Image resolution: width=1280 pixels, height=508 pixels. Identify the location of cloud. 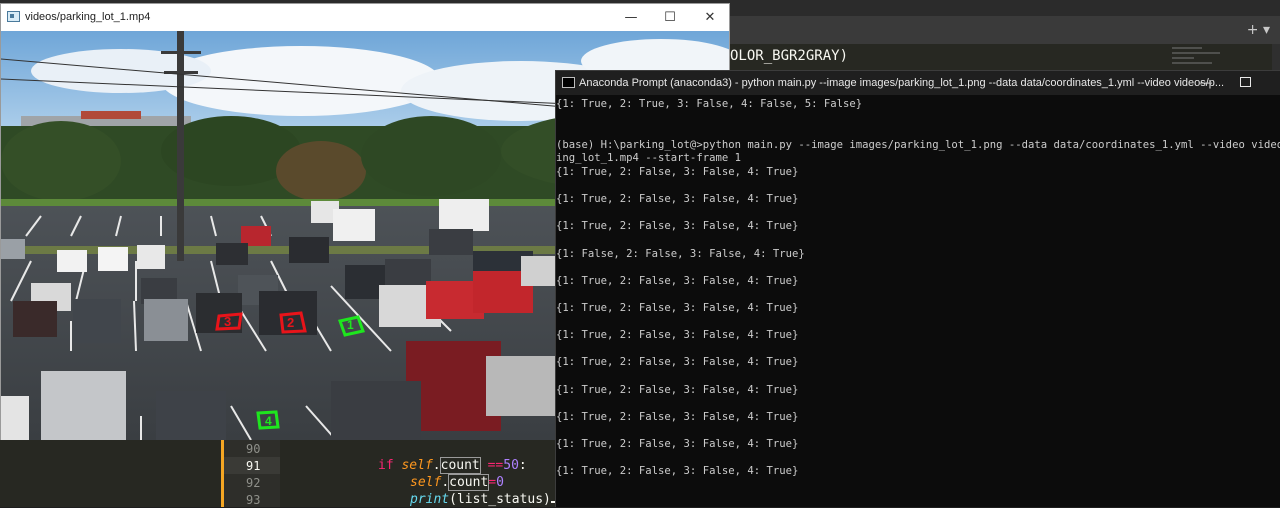
(301, 81).